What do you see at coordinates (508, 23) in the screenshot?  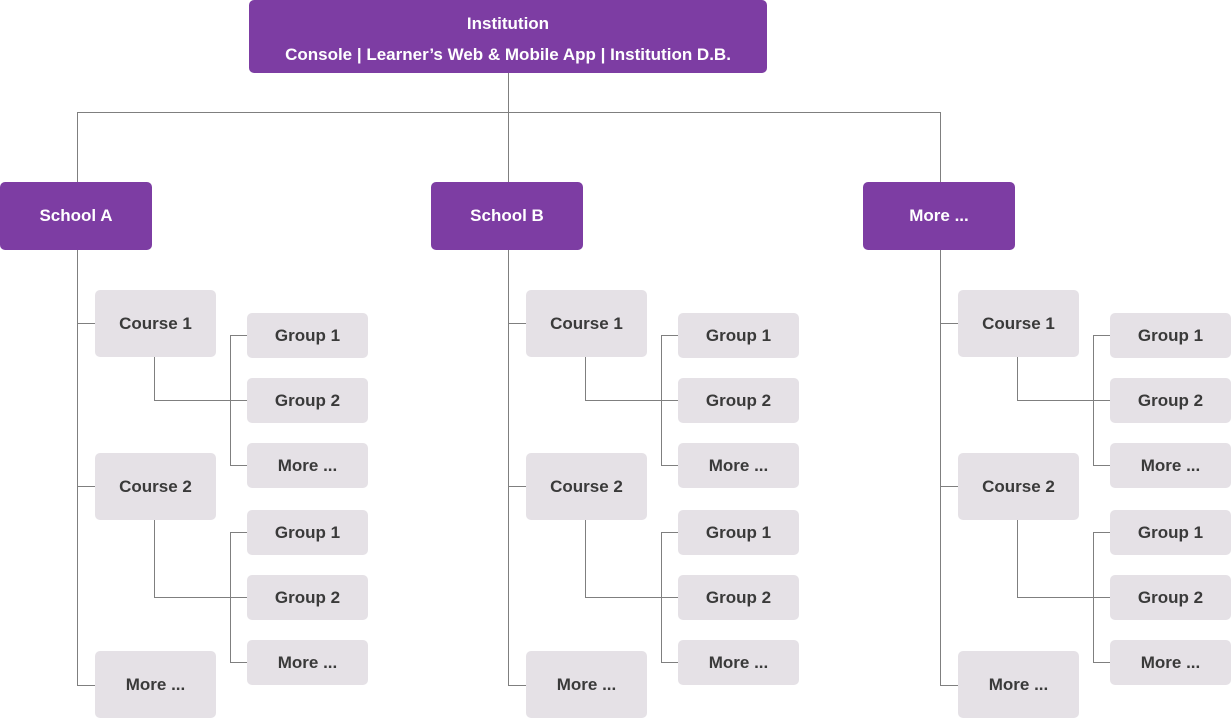 I see `institution-title: Institution` at bounding box center [508, 23].